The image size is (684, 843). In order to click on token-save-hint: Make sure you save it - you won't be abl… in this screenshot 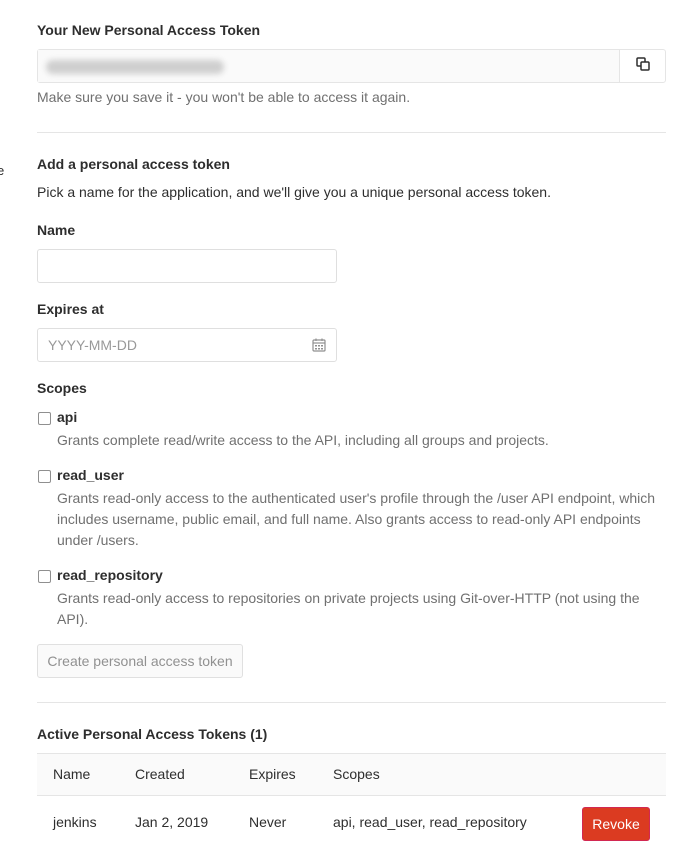, I will do `click(224, 97)`.